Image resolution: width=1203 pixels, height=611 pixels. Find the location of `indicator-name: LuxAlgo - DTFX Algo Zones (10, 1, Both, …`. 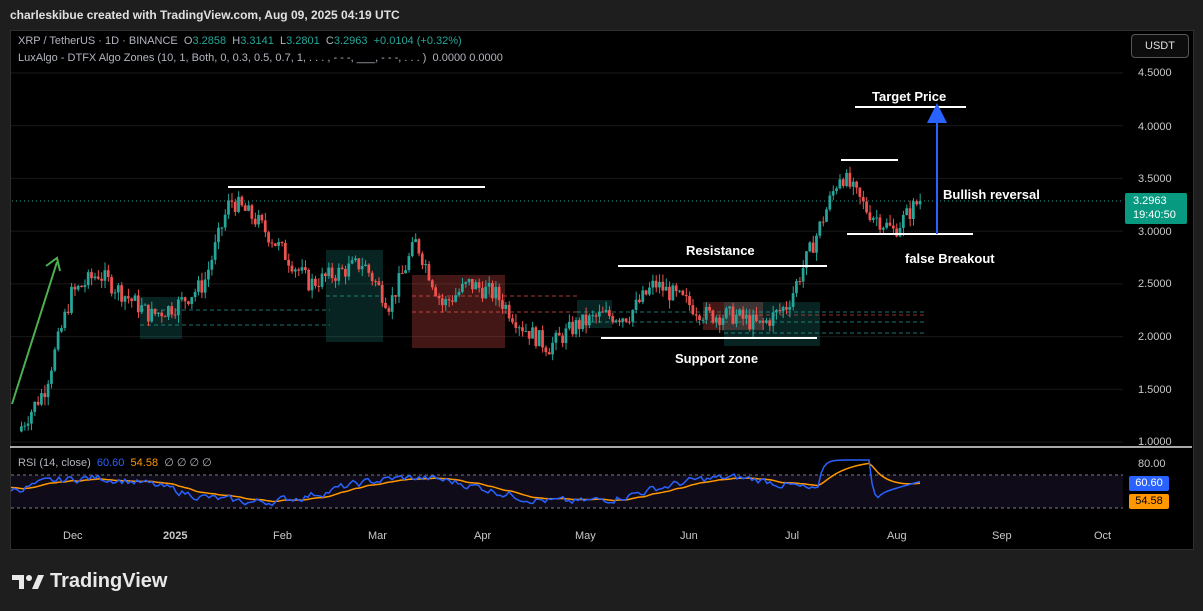

indicator-name: LuxAlgo - DTFX Algo Zones (10, 1, Both, … is located at coordinates (222, 58).